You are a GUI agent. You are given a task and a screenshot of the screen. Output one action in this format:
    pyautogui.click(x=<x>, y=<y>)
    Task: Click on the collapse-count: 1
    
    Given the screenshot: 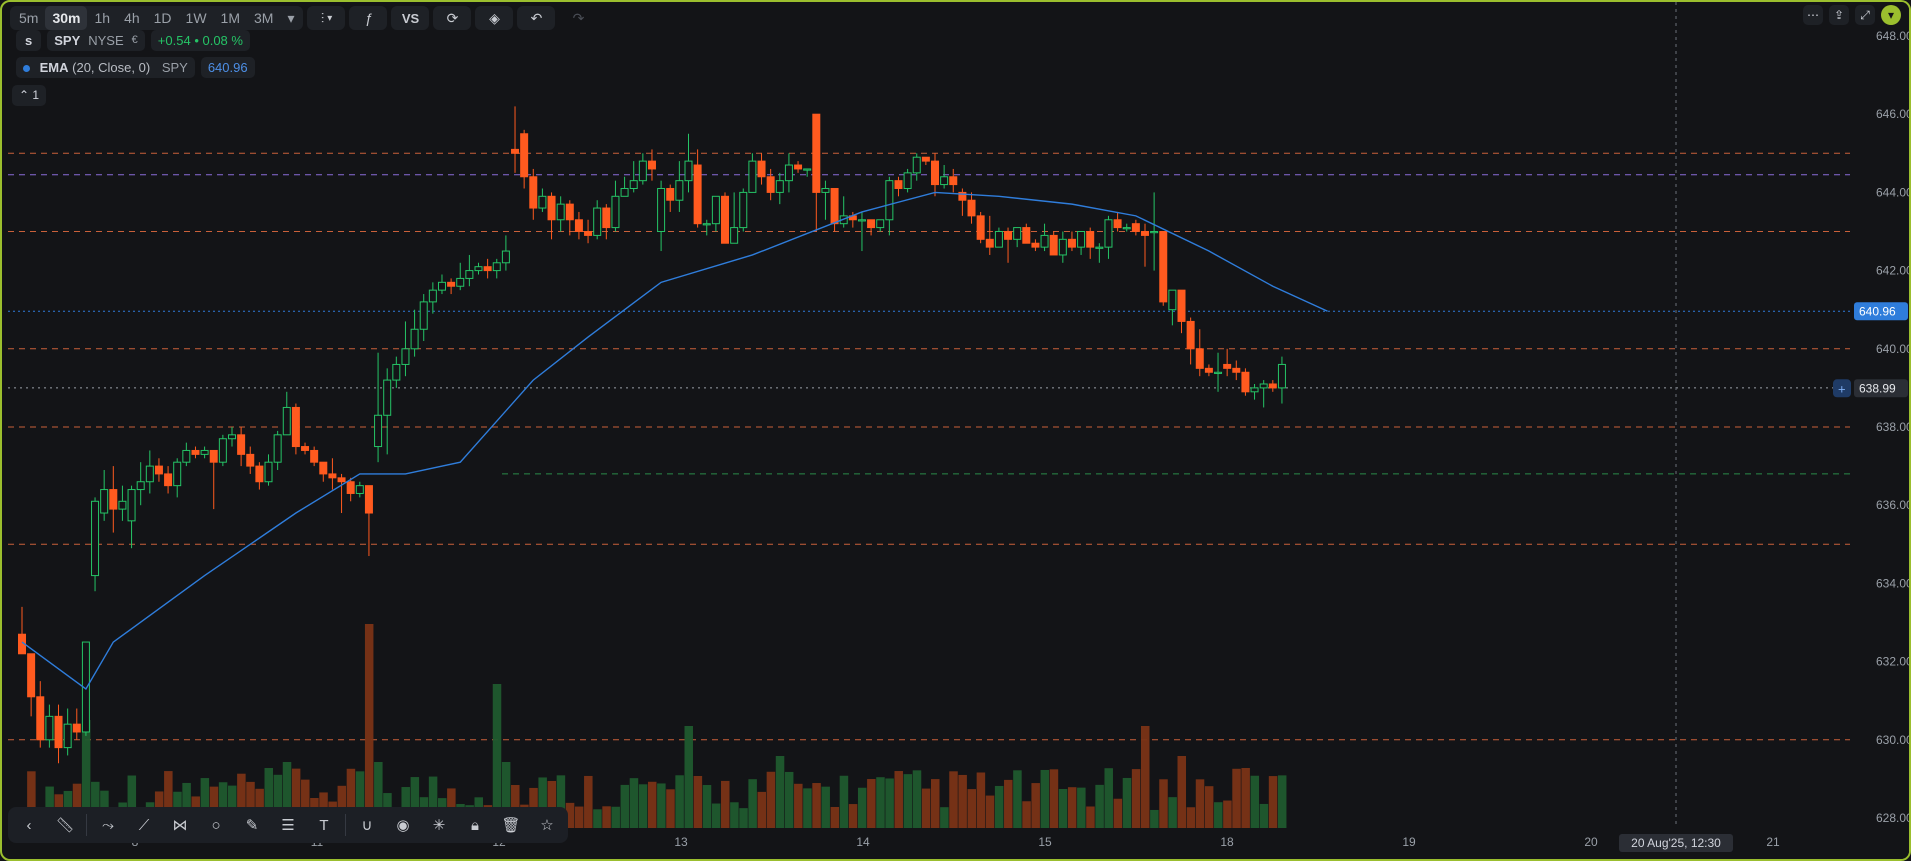 What is the action you would take?
    pyautogui.click(x=36, y=95)
    